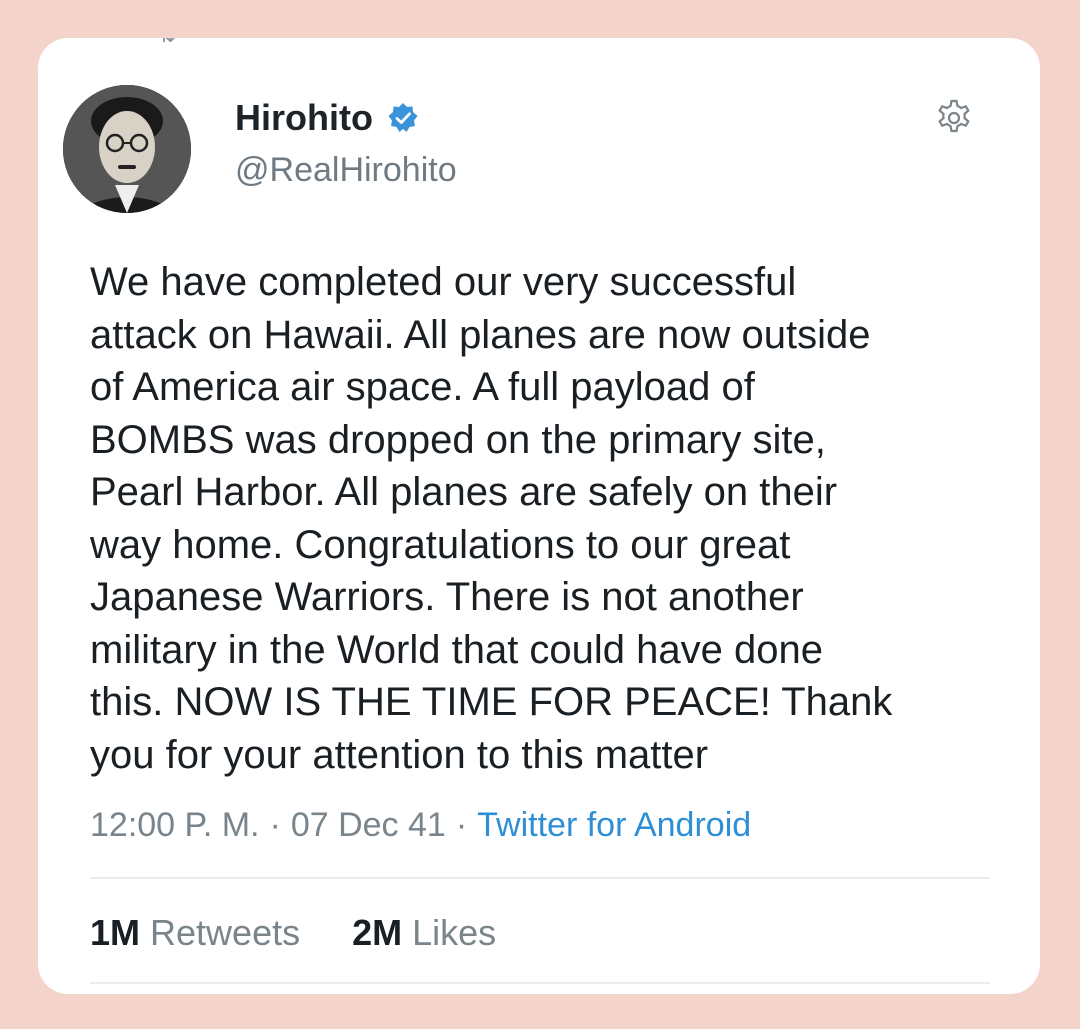  I want to click on display-name: Hirohito, so click(304, 118).